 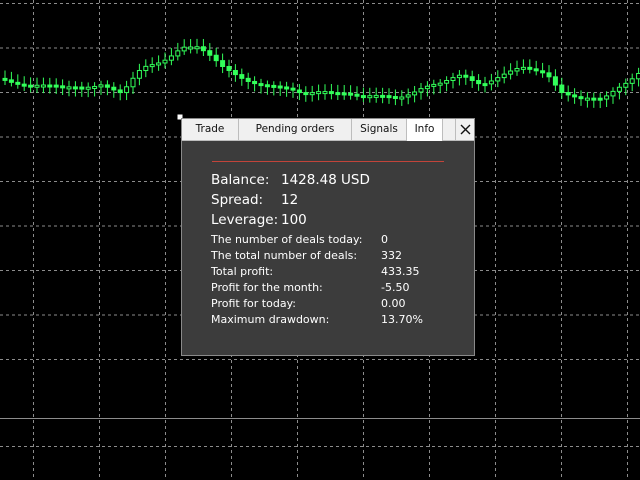 I want to click on tab-pending-orders: Pending orders, so click(x=295, y=129).